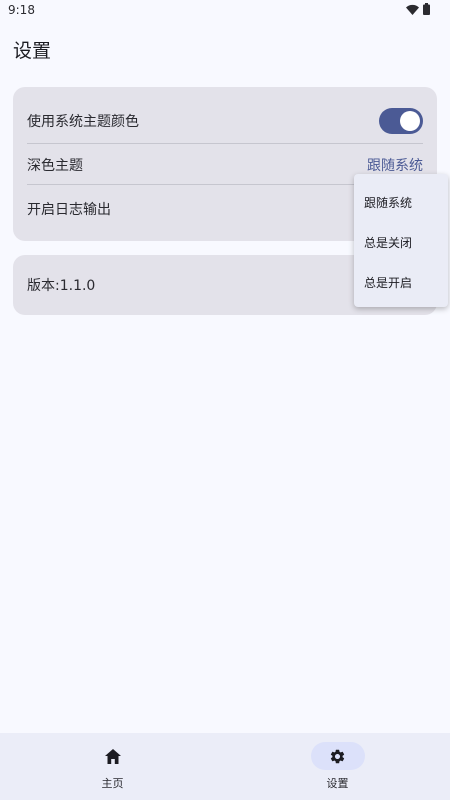 The height and width of the screenshot is (800, 450). What do you see at coordinates (69, 210) in the screenshot?
I see `log-output-label: 开启日志输出` at bounding box center [69, 210].